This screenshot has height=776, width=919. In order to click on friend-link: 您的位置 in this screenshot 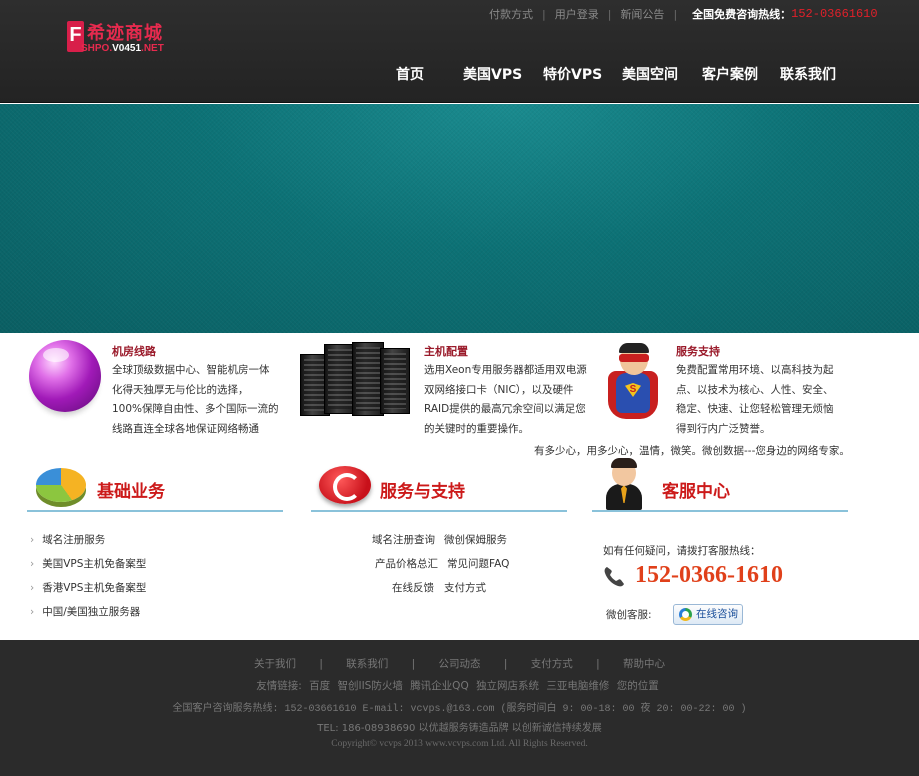, I will do `click(638, 686)`.